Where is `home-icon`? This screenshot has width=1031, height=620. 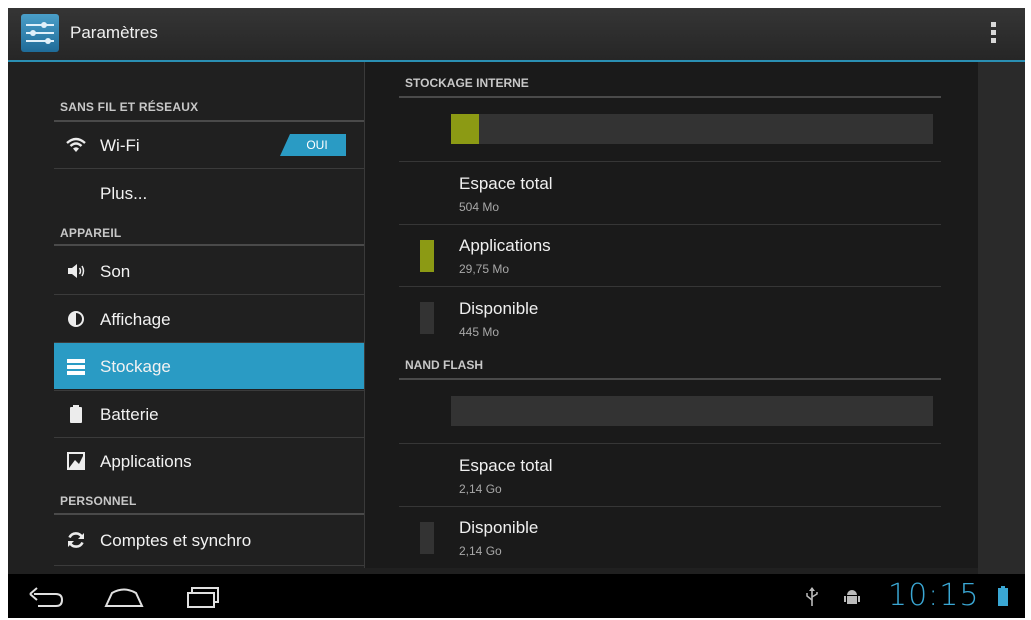 home-icon is located at coordinates (124, 596).